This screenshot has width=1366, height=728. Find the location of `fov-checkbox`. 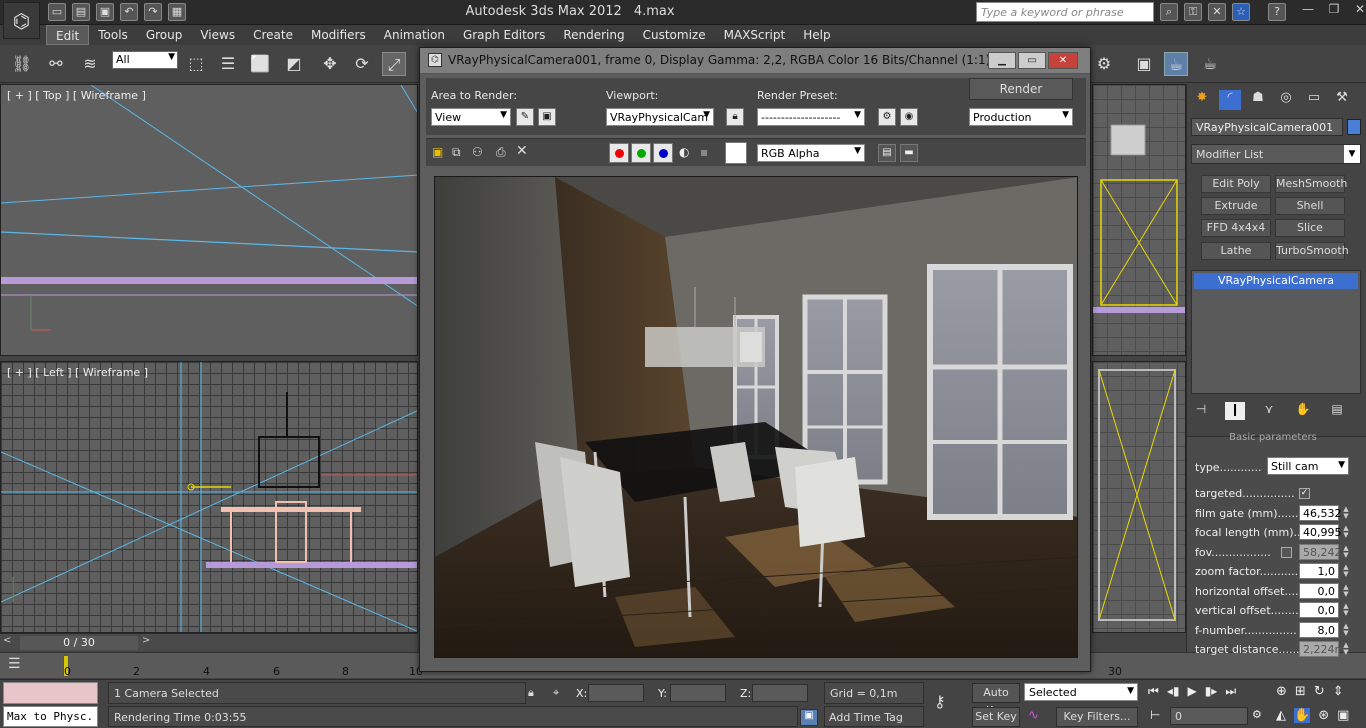

fov-checkbox is located at coordinates (1286, 552).